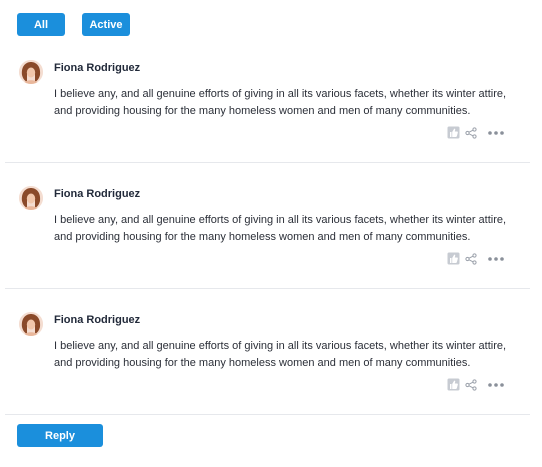  Describe the element at coordinates (60, 435) in the screenshot. I see `reply-button: Reply` at that location.